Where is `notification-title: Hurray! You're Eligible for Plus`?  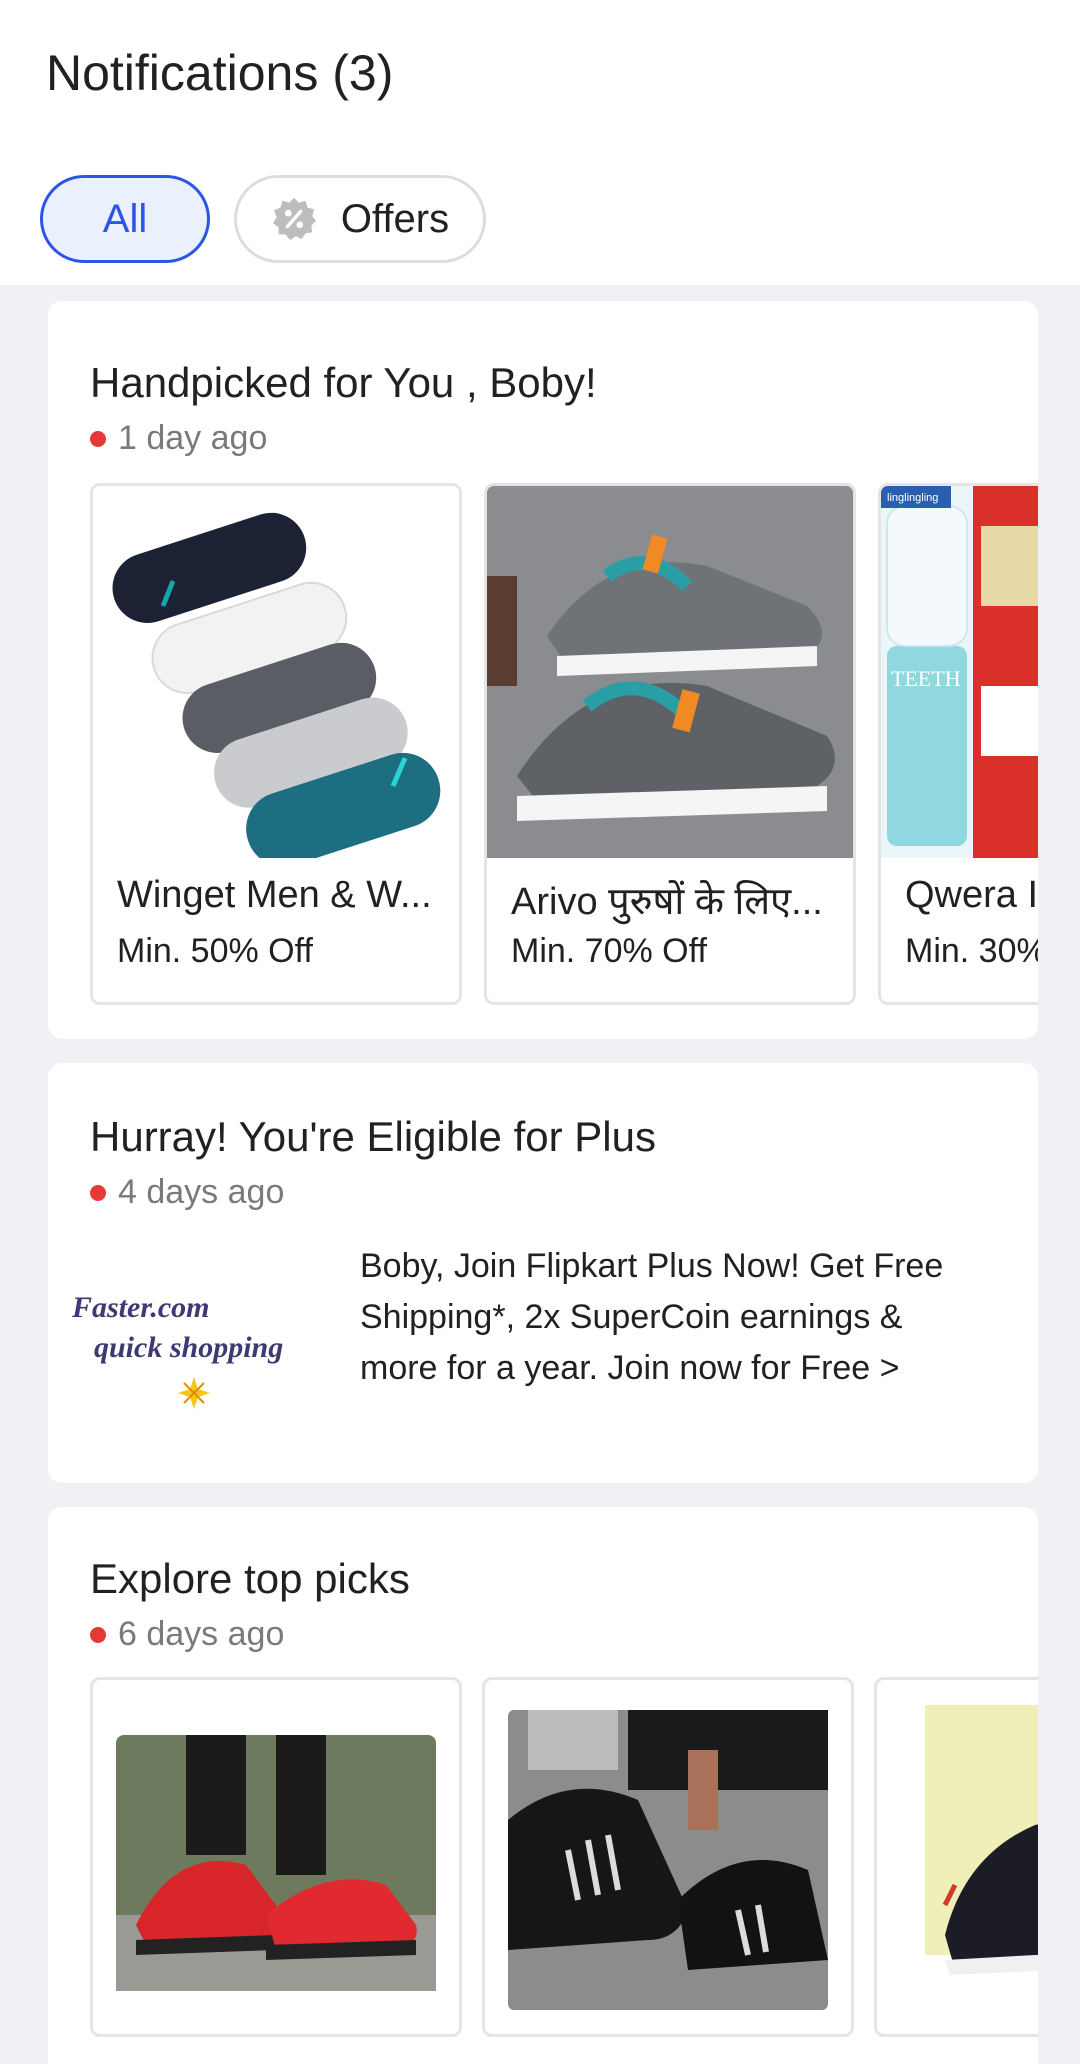
notification-title: Hurray! You're Eligible for Plus is located at coordinates (373, 1136).